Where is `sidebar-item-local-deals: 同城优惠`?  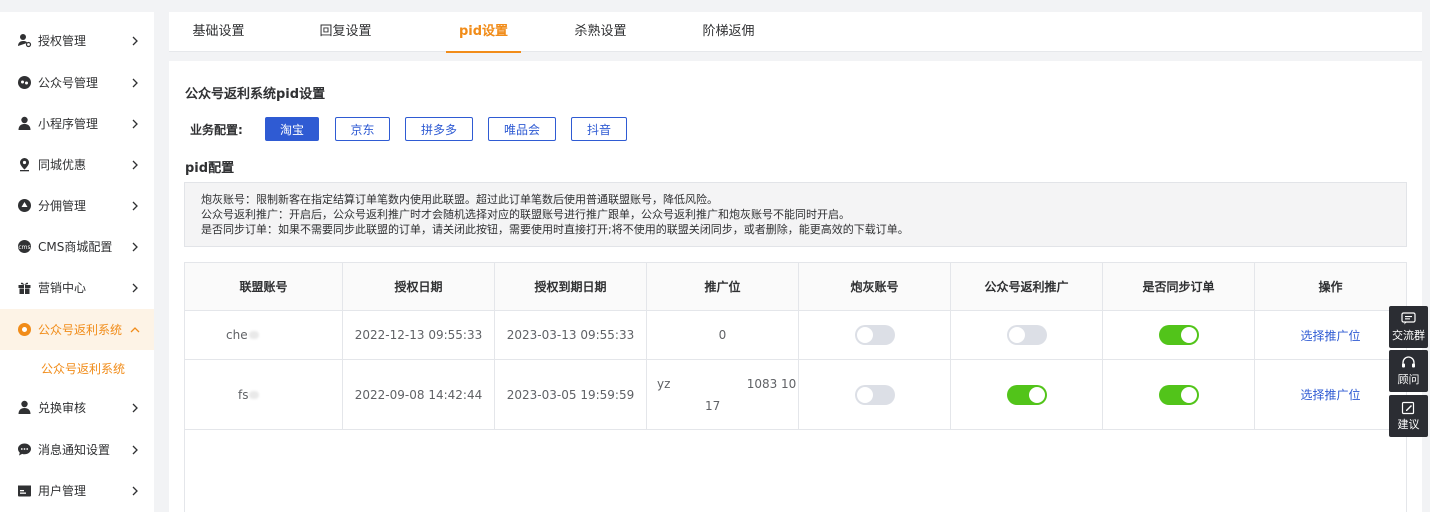 sidebar-item-local-deals: 同城优惠 is located at coordinates (77, 164).